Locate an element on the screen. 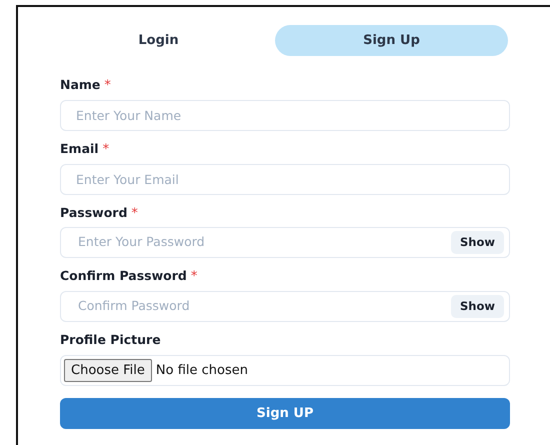 The width and height of the screenshot is (550, 445). input-field: Enter Your Password Show is located at coordinates (285, 242).